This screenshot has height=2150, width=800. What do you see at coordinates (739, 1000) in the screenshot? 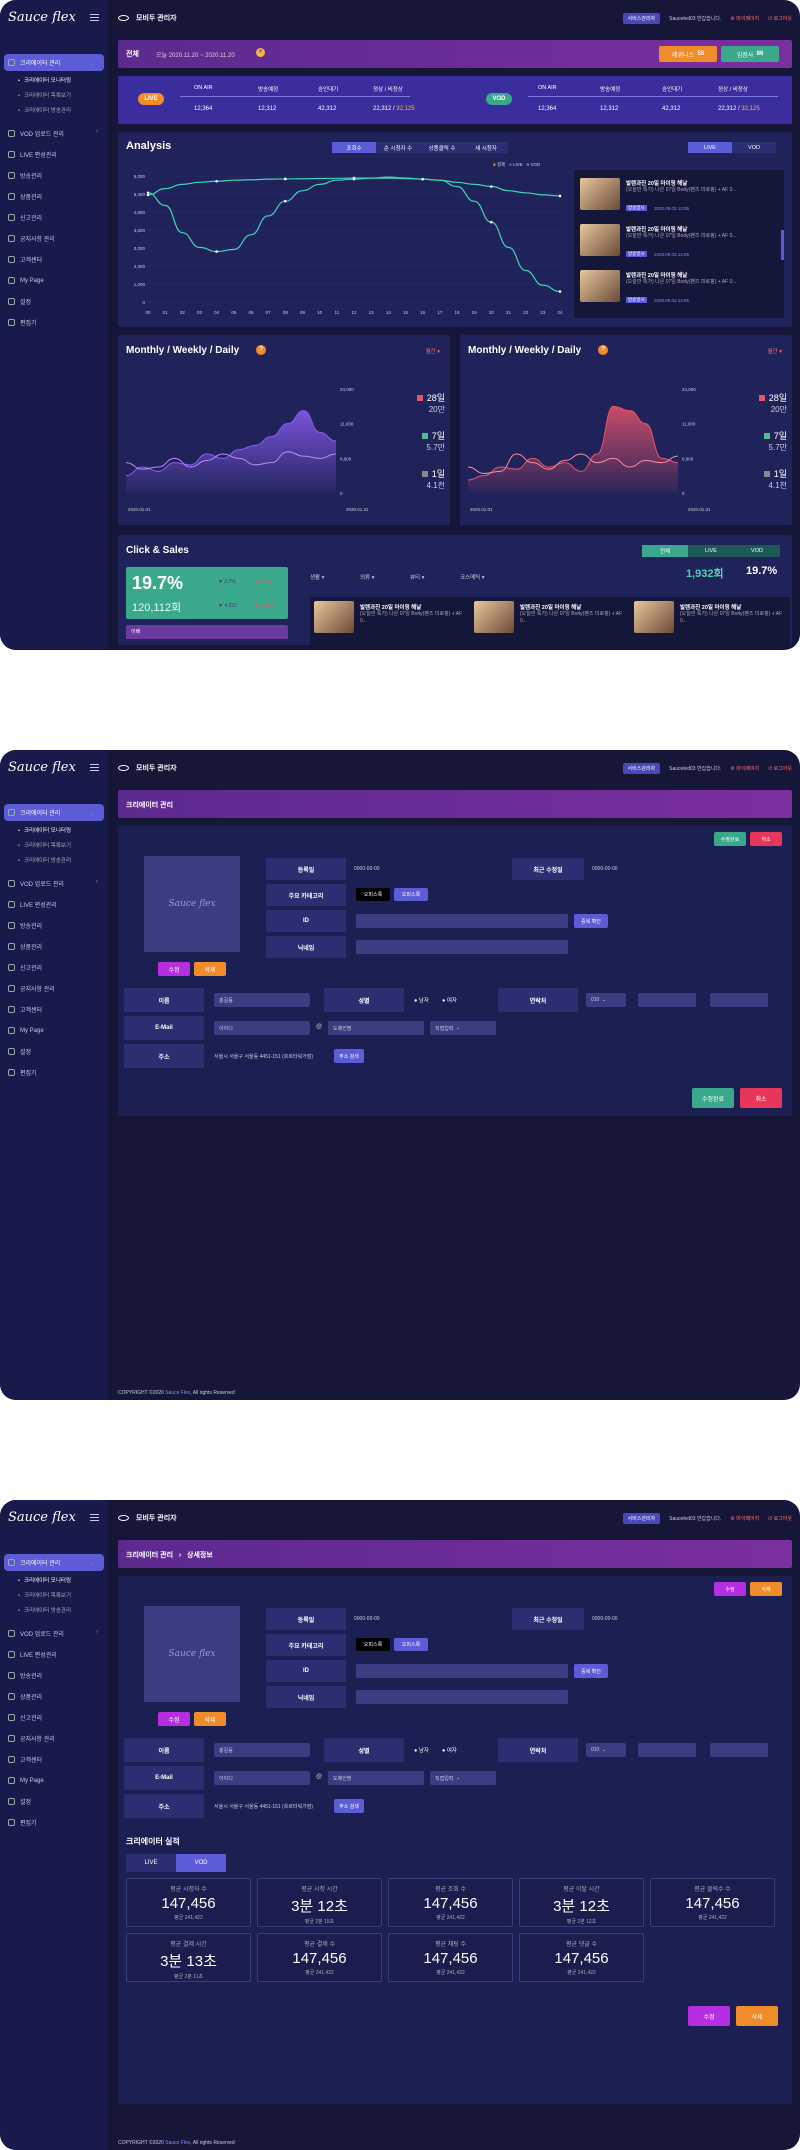
I see `phone-last-input` at bounding box center [739, 1000].